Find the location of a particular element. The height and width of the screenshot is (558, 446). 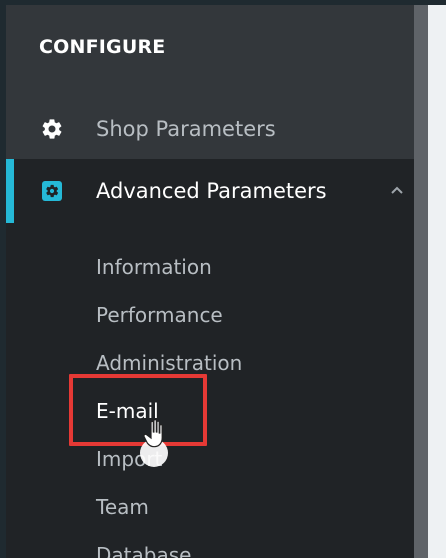

section-title-configure: CONFIGURE is located at coordinates (102, 47).